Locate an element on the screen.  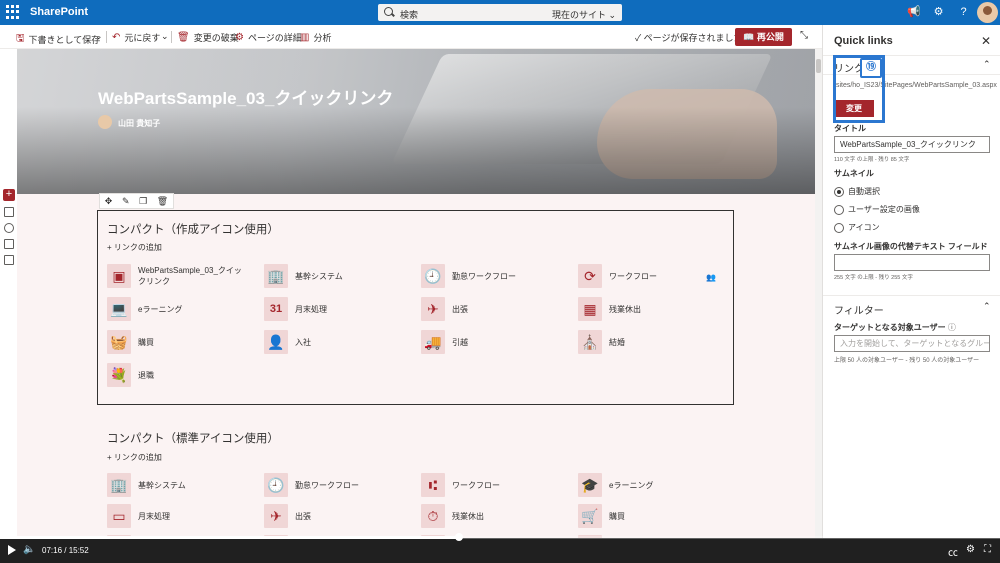
close-icon: ✕ is located at coordinates (986, 41).